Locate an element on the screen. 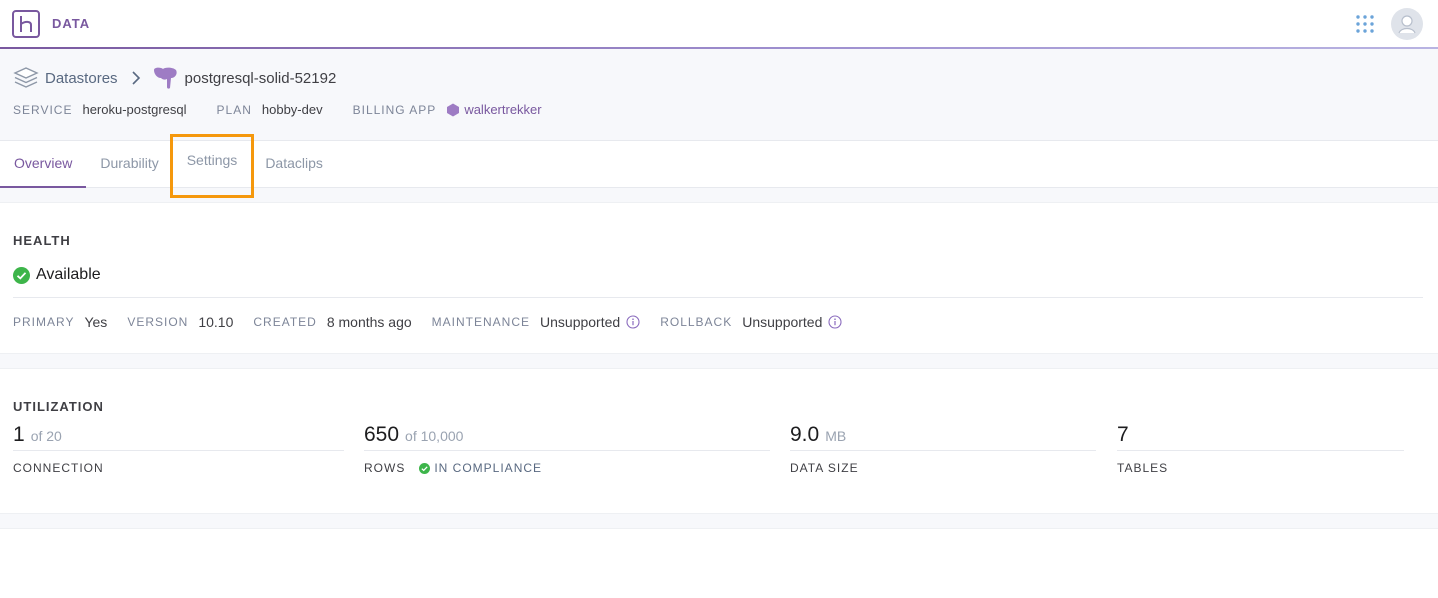 Image resolution: width=1438 pixels, height=598 pixels. service-label: SERVICE is located at coordinates (43, 109).